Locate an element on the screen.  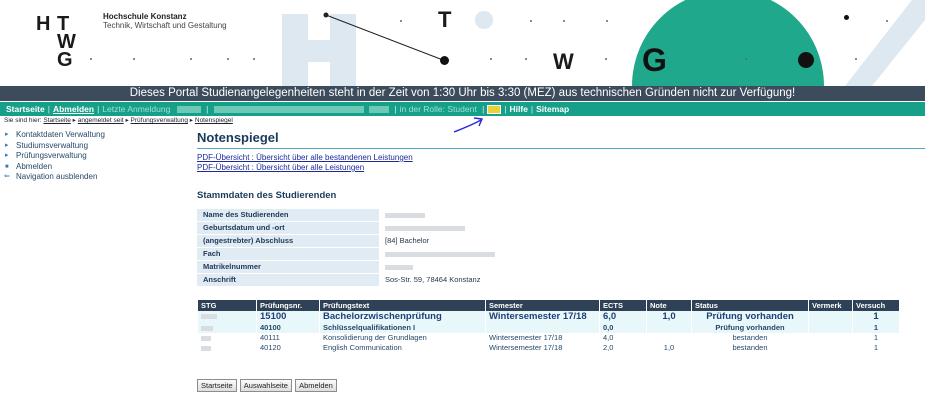
deco-letter-w: W is located at coordinates (563, 61).